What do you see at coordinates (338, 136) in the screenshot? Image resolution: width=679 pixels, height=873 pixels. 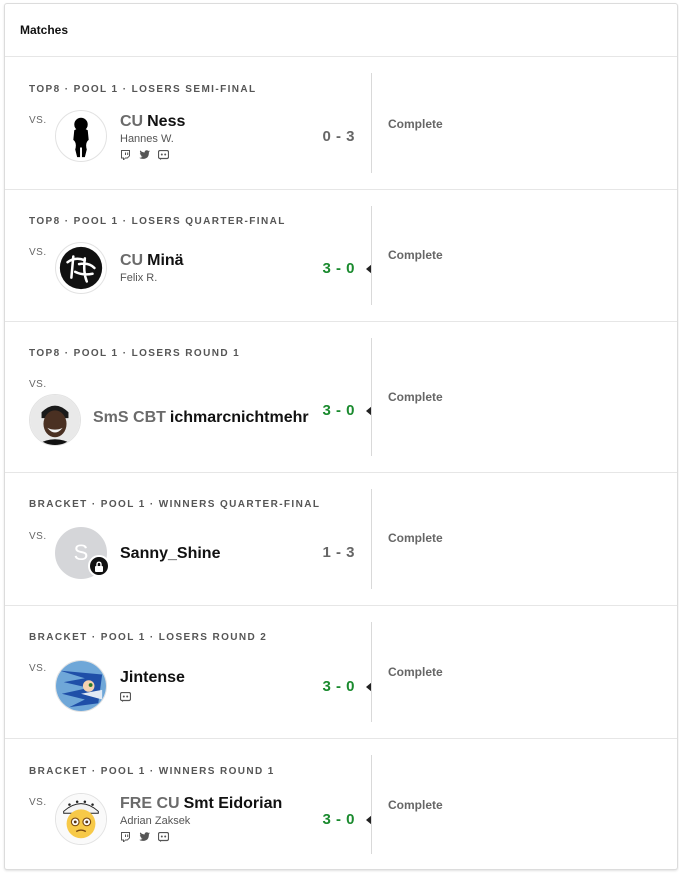 I see `match-score: 0 - 3` at bounding box center [338, 136].